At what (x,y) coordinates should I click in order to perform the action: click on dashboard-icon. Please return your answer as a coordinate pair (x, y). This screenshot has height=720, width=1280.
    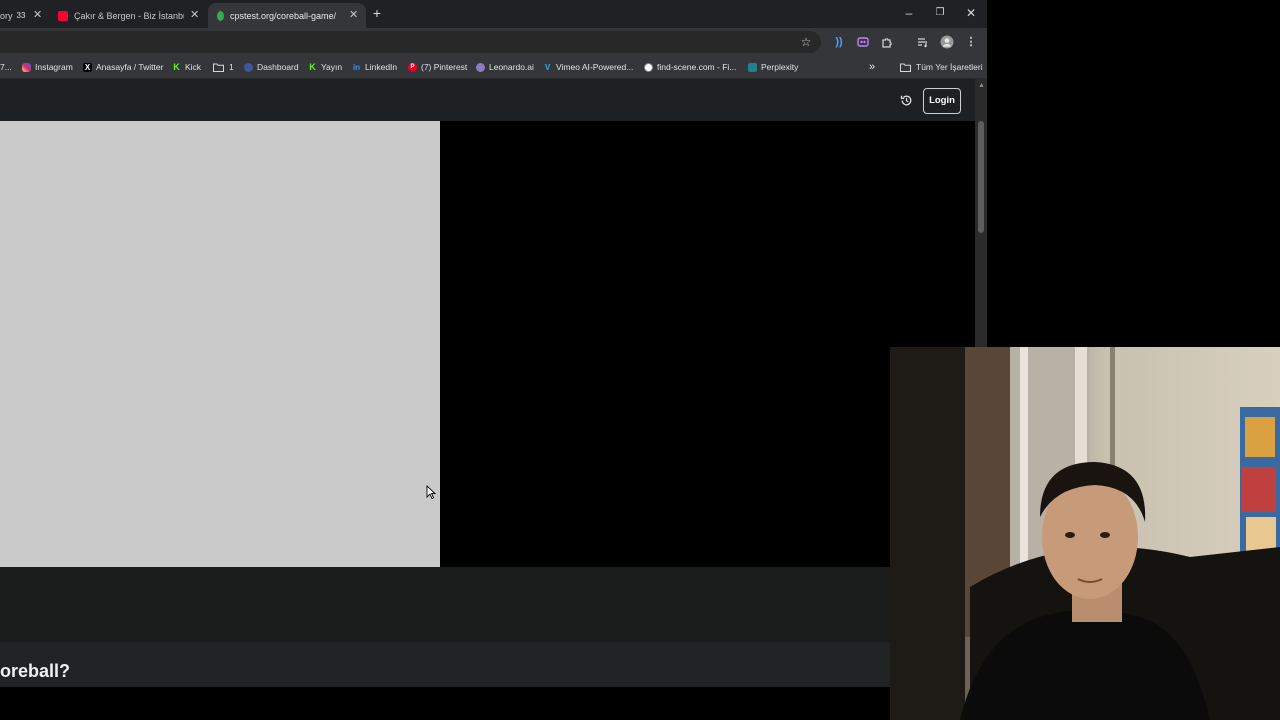
    Looking at the image, I should click on (248, 67).